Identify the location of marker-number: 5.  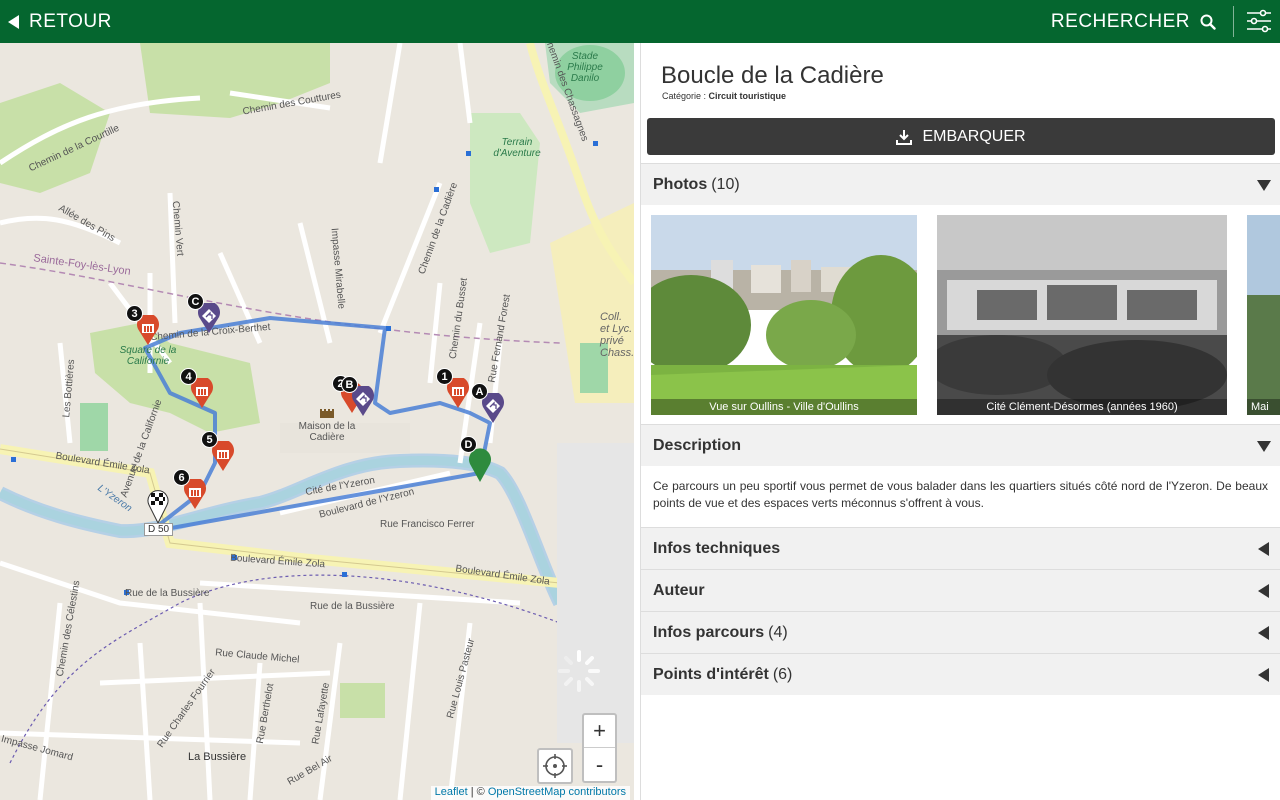
(209, 439).